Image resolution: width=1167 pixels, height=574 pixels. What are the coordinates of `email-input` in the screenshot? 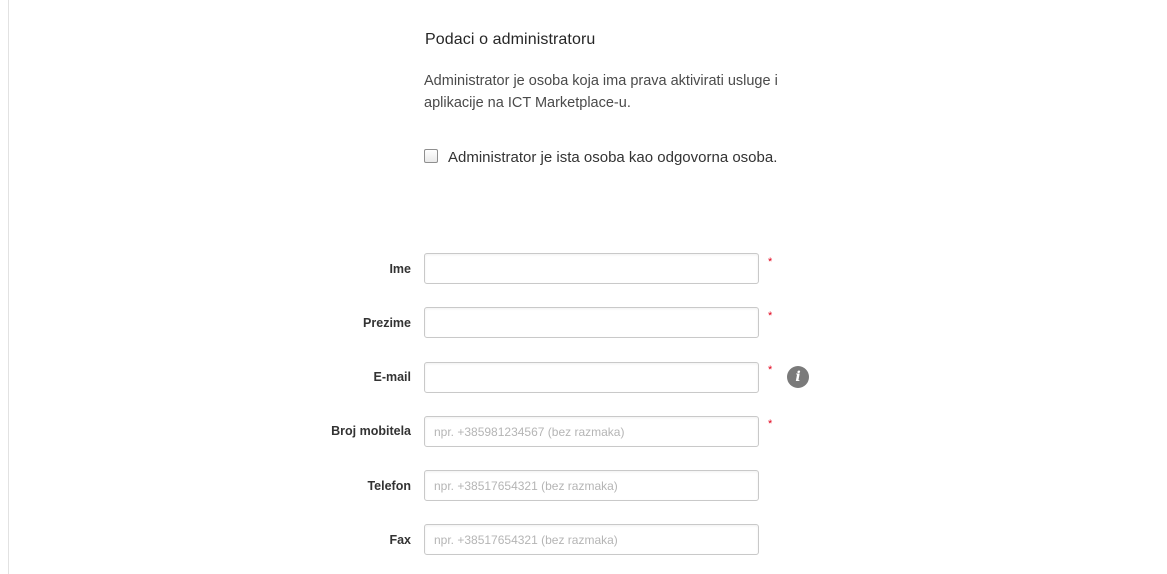 It's located at (591, 377).